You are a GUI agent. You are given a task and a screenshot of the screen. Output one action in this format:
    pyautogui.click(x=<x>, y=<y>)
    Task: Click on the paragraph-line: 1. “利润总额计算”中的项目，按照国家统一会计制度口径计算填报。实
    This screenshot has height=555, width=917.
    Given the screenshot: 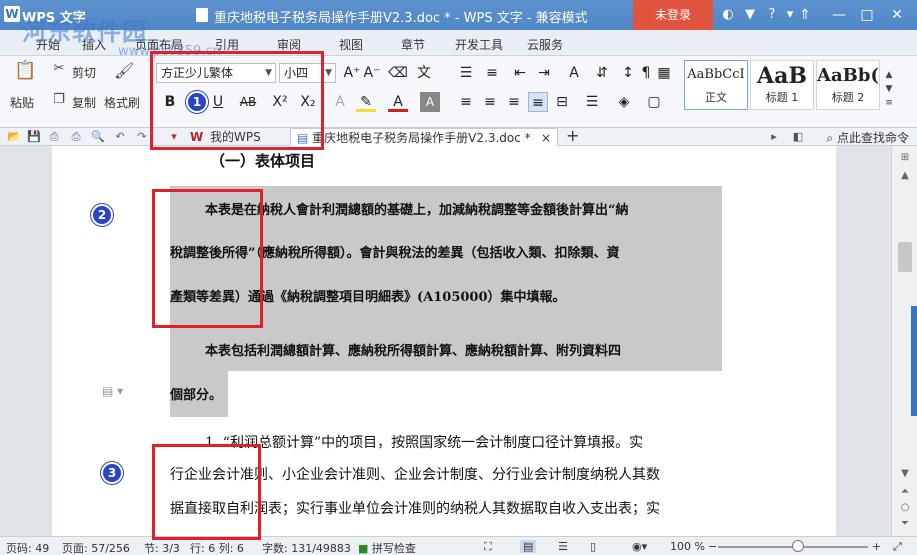 What is the action you would take?
    pyautogui.click(x=424, y=442)
    